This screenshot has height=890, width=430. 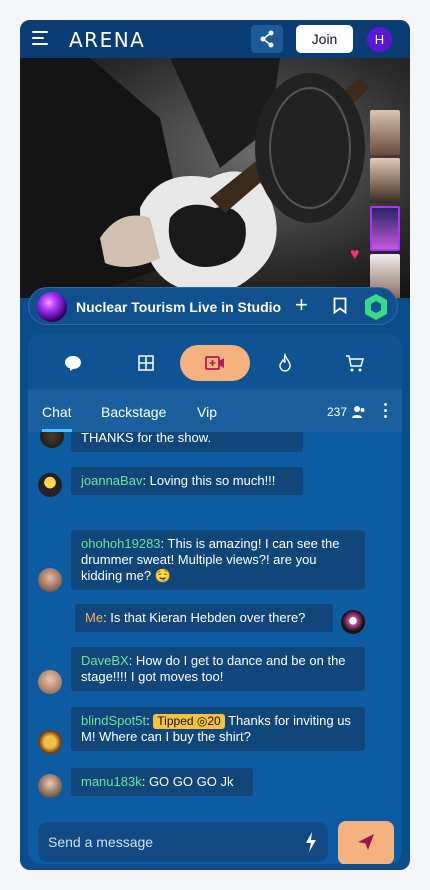 I want to click on app-logo: ARENA, so click(x=107, y=40).